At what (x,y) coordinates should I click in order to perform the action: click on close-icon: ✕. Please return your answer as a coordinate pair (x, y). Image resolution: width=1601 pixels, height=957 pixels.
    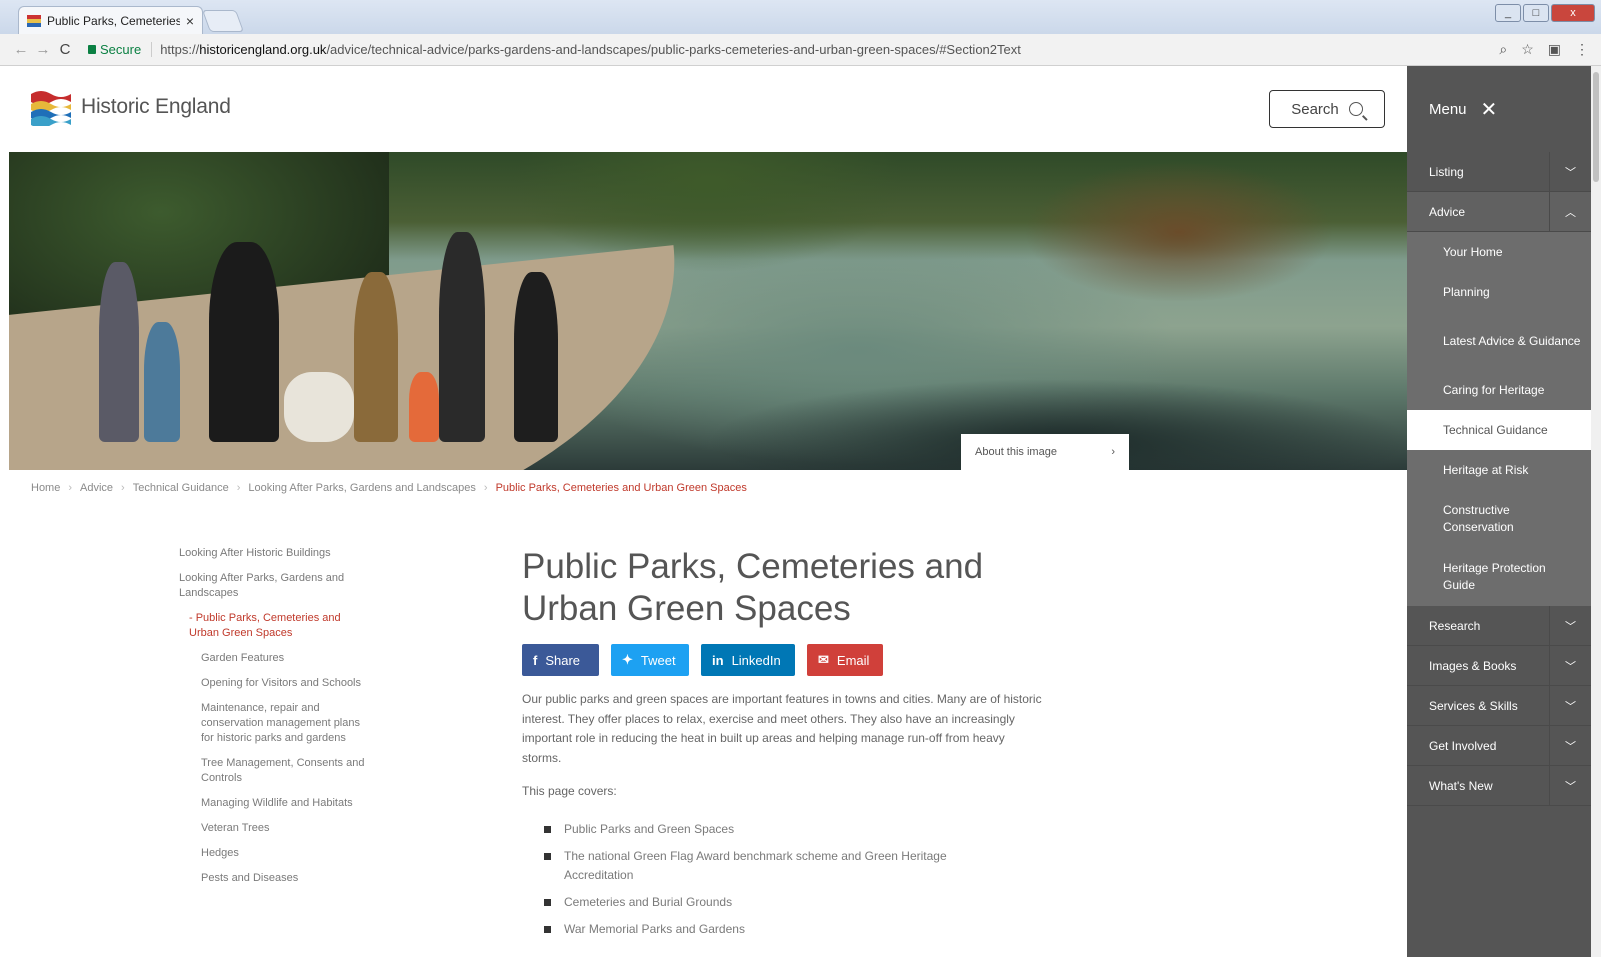
    Looking at the image, I should click on (1489, 109).